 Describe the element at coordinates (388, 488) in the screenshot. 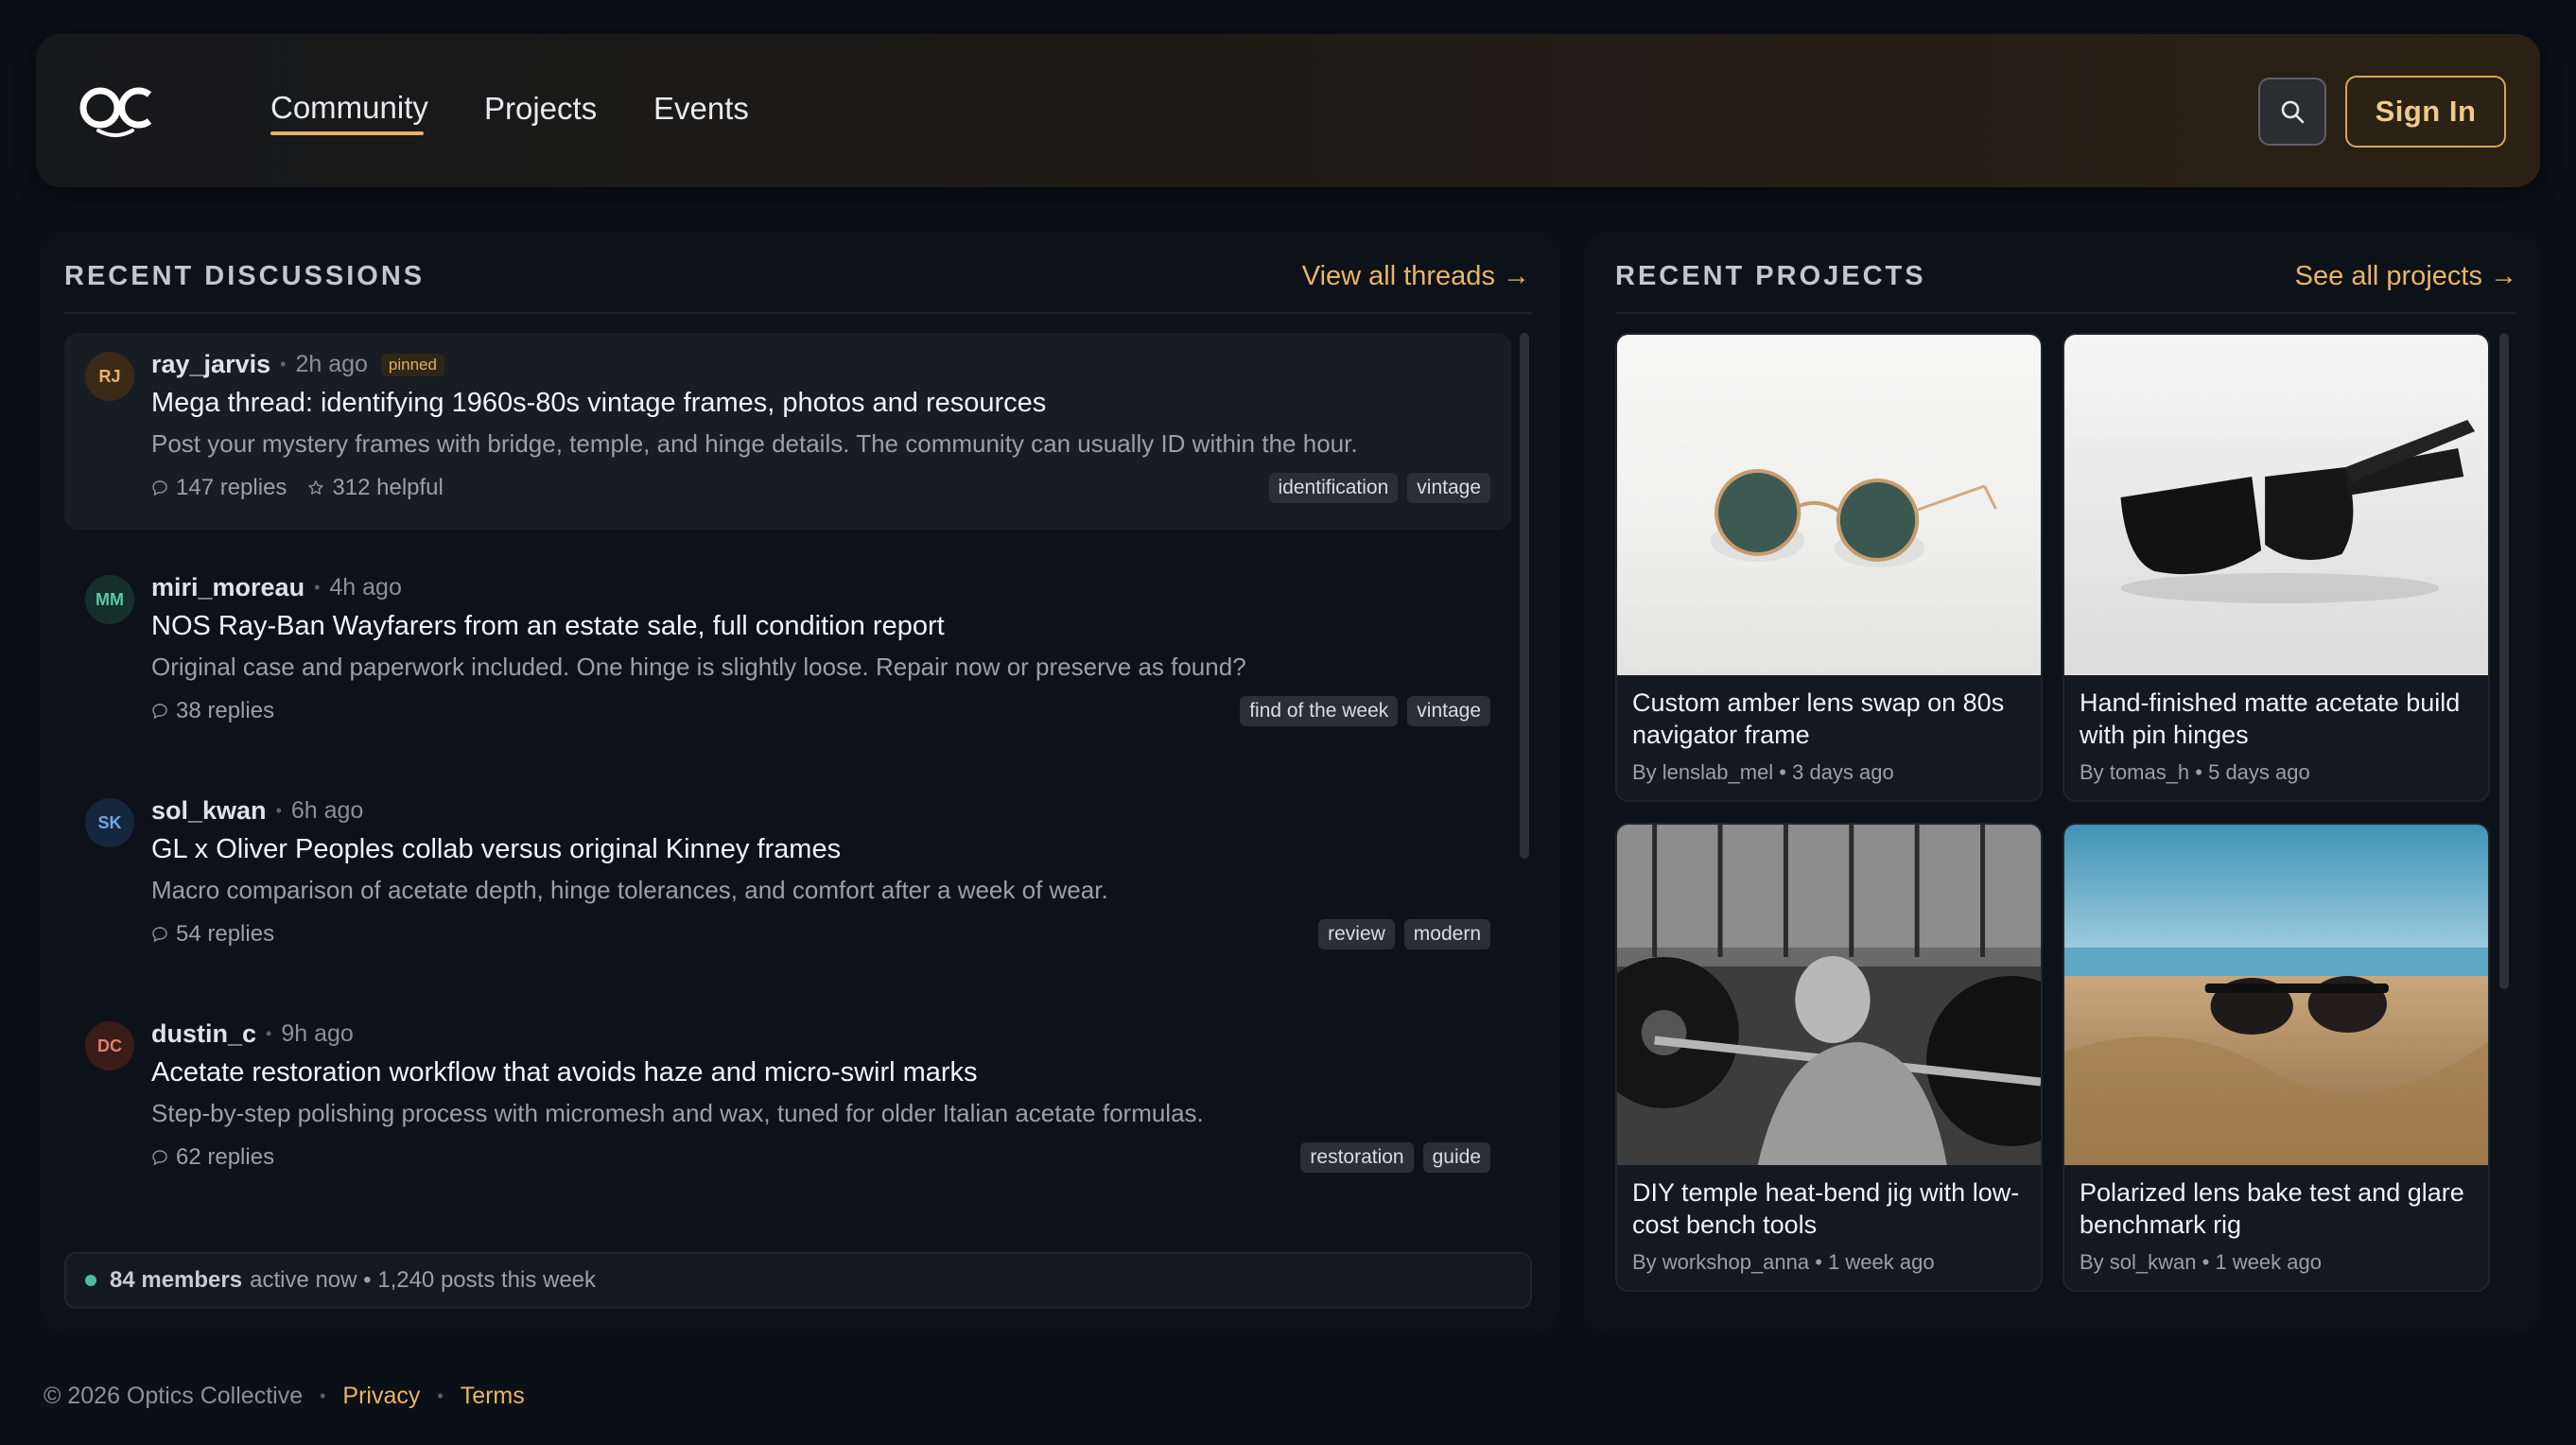

I see `helpful-count: 312 helpful` at that location.